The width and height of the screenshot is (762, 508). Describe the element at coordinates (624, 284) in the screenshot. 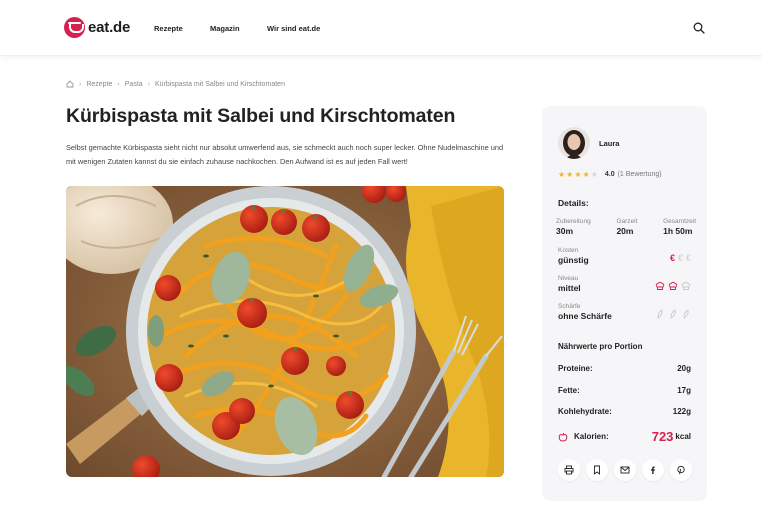

I see `level-attribute: Niveau mittel` at that location.